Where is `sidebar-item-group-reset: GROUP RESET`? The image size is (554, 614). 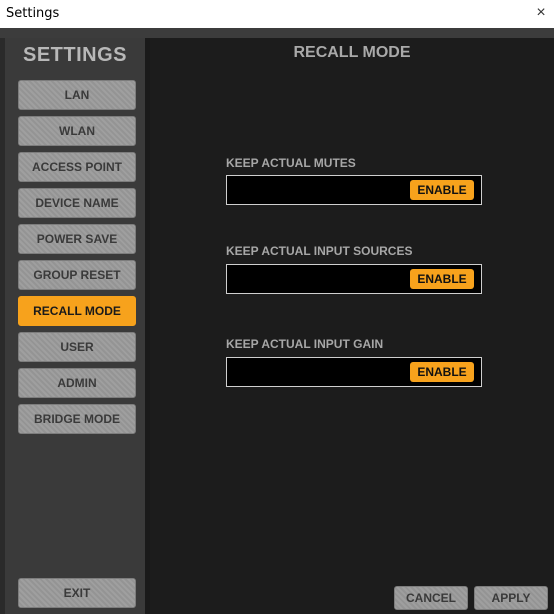
sidebar-item-group-reset: GROUP RESET is located at coordinates (77, 275).